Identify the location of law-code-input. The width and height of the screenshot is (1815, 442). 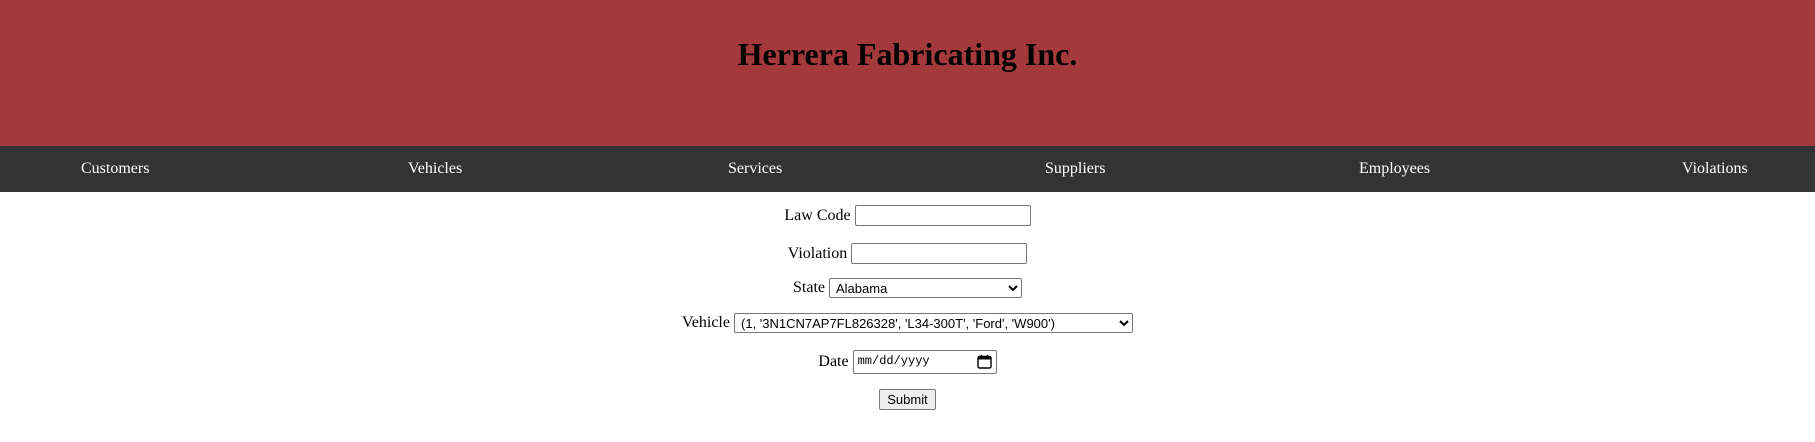
(942, 215).